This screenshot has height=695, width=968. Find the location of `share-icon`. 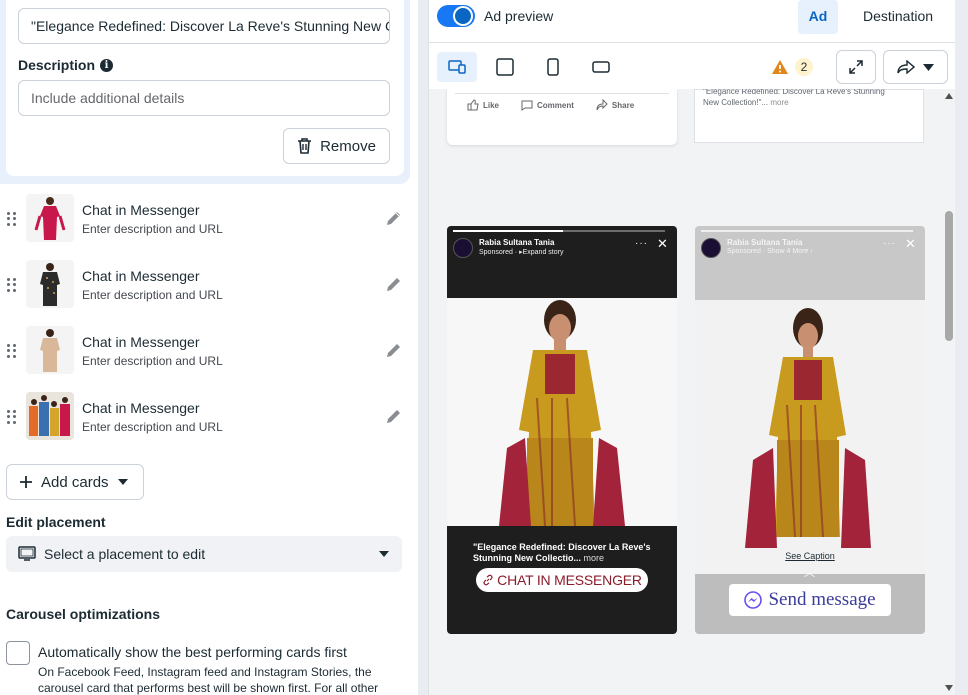

share-icon is located at coordinates (906, 67).